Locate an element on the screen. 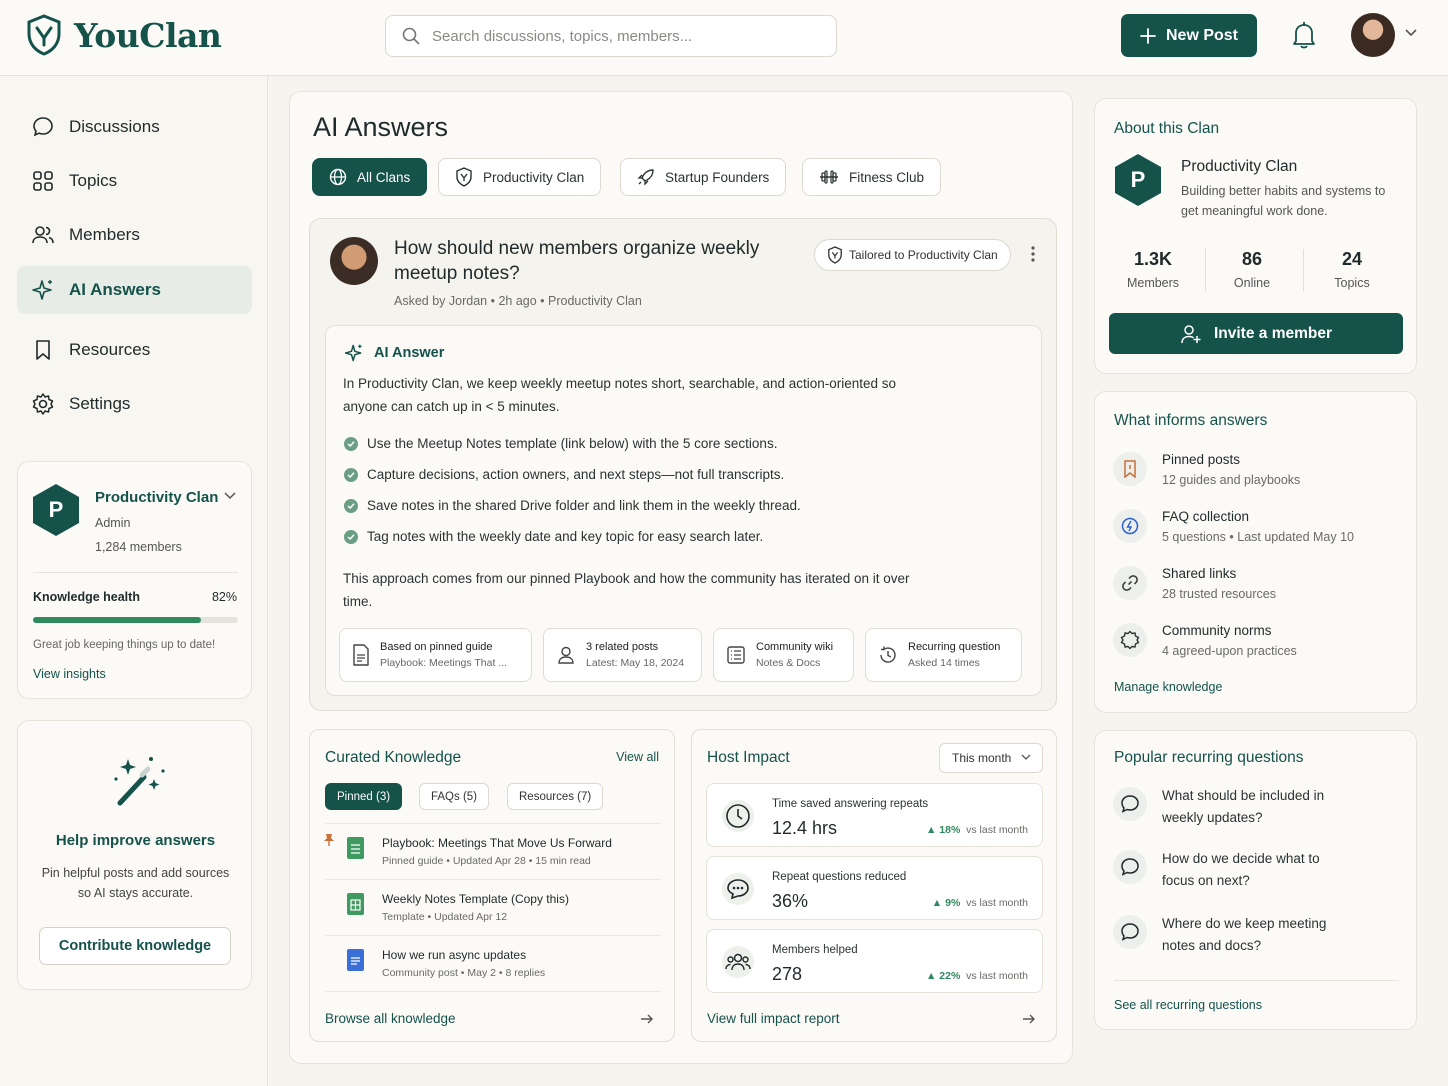 The width and height of the screenshot is (1448, 1086). asker-avatar is located at coordinates (354, 261).